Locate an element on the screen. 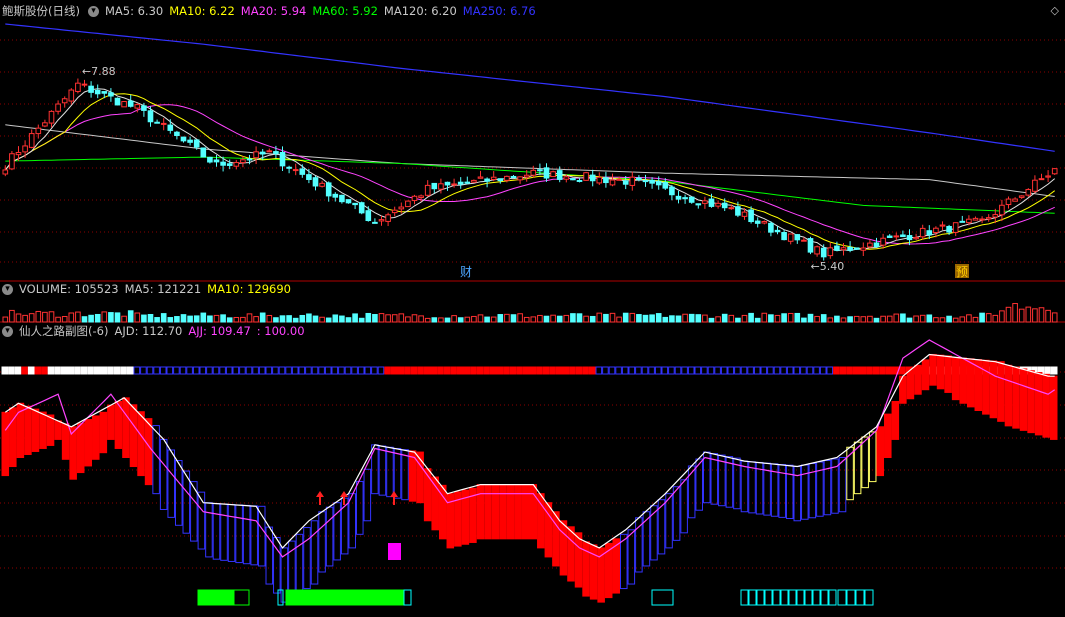  sub-indicator-1: AJD: 112.70 is located at coordinates (148, 331).